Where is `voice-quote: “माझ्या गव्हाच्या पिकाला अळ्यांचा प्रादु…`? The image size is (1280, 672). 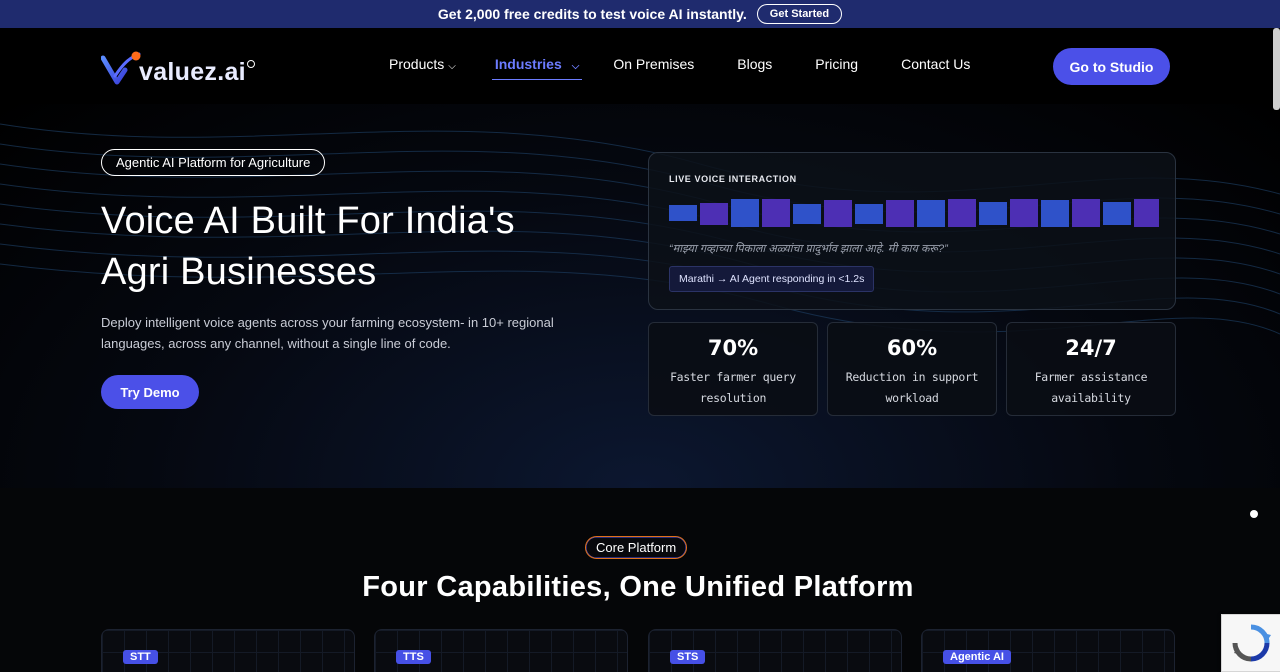
voice-quote: “माझ्या गव्हाच्या पिकाला अळ्यांचा प्रादु… is located at coordinates (808, 249).